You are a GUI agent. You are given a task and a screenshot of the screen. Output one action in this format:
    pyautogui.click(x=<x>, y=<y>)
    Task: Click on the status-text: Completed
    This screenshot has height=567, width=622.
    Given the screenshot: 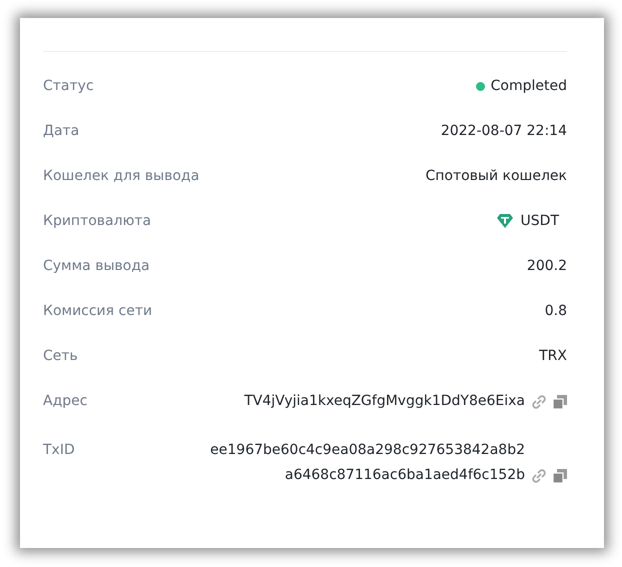 What is the action you would take?
    pyautogui.click(x=528, y=86)
    